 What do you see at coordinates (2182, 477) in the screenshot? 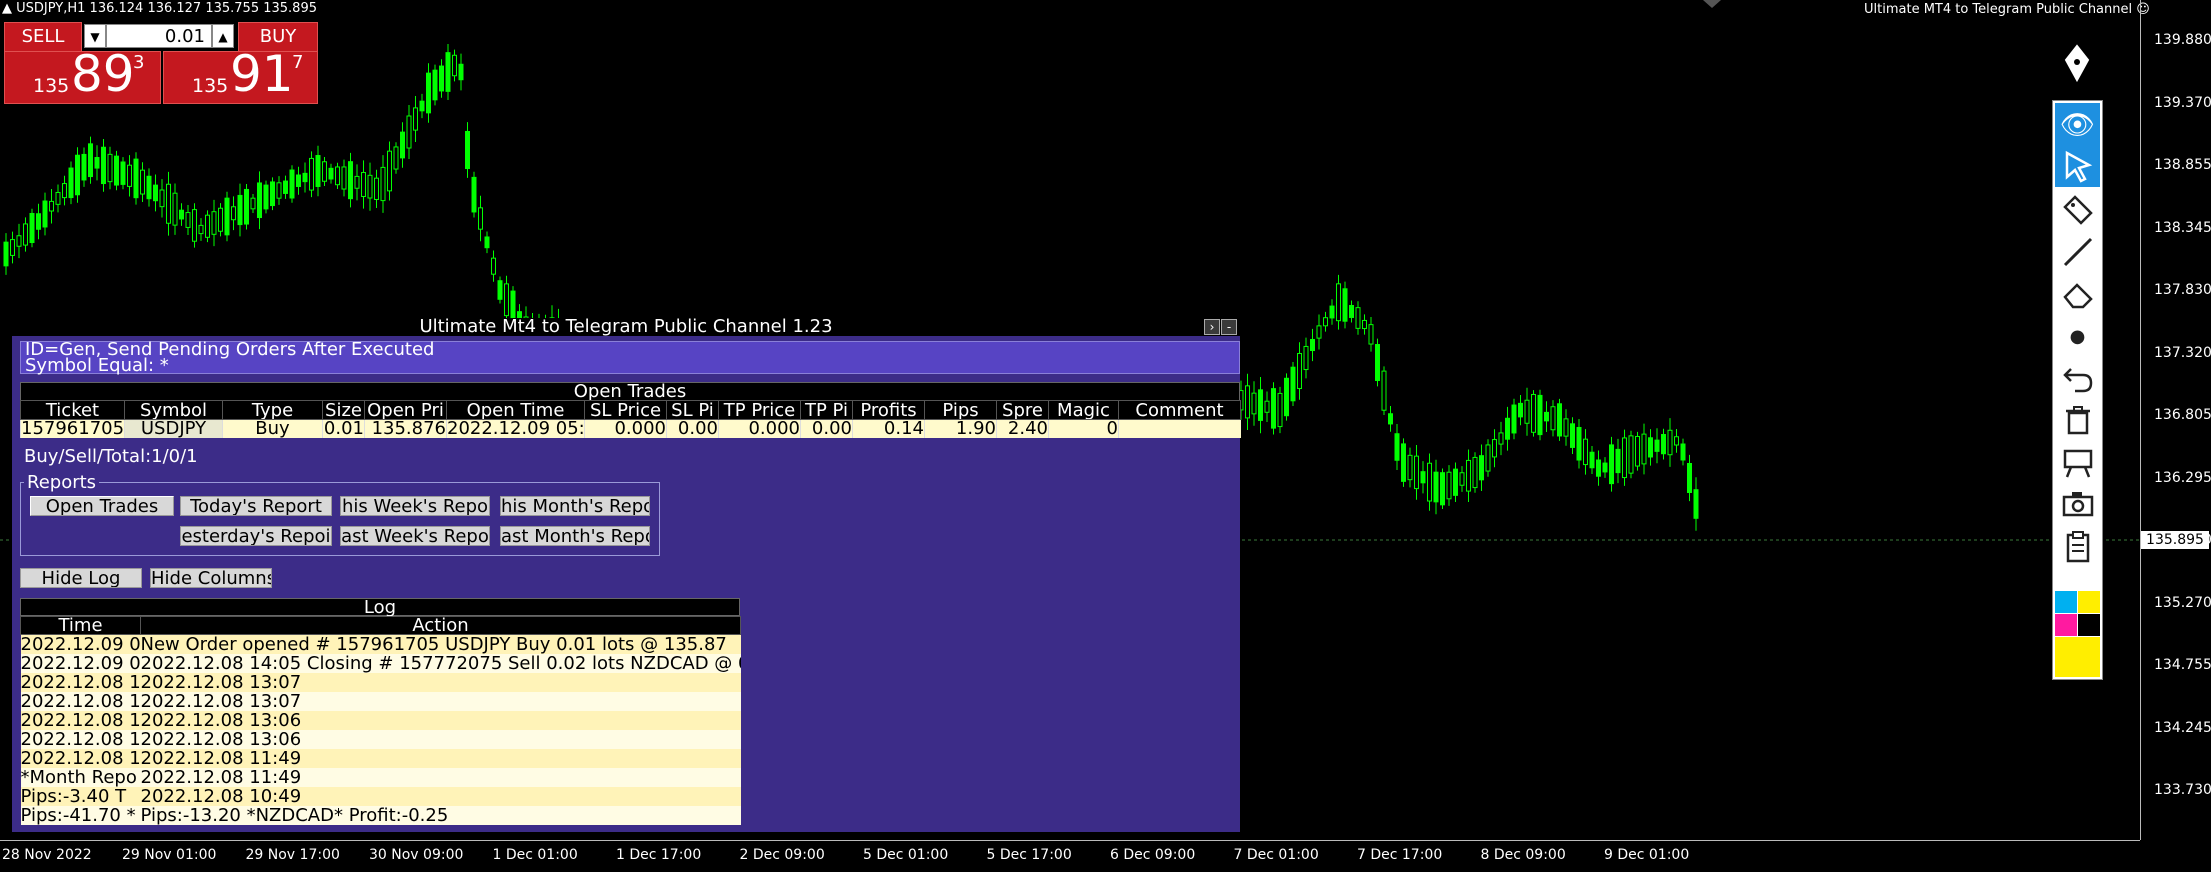
I see `price-tick-label: 136.295` at bounding box center [2182, 477].